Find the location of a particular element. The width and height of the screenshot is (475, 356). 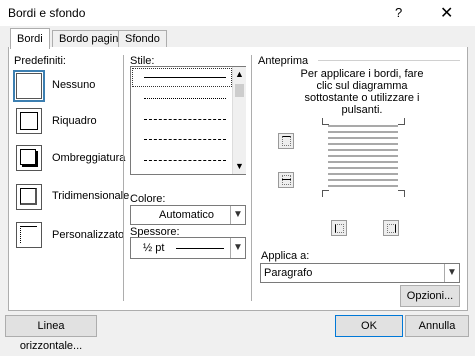

anteprima-rule is located at coordinates (389, 60).